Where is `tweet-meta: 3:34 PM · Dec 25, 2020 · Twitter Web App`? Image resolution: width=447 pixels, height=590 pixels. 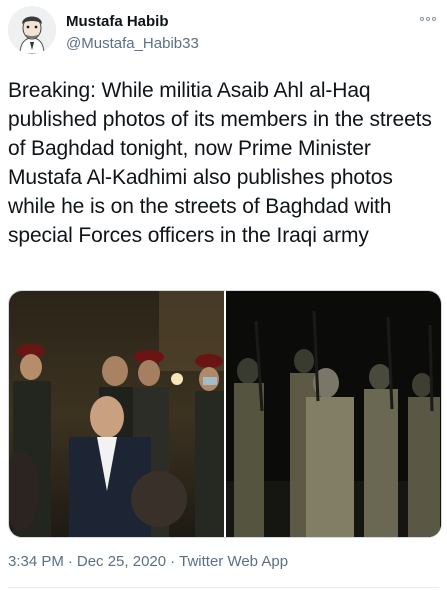 tweet-meta: 3:34 PM · Dec 25, 2020 · Twitter Web App is located at coordinates (148, 561).